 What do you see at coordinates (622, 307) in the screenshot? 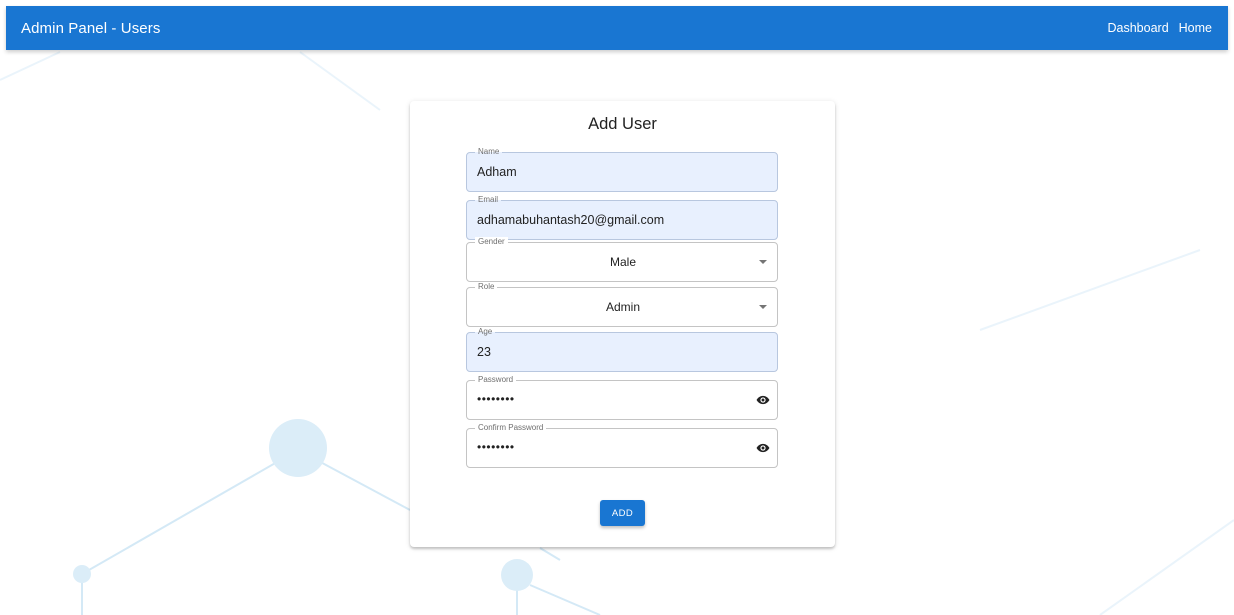
I see `role-value: Admin` at bounding box center [622, 307].